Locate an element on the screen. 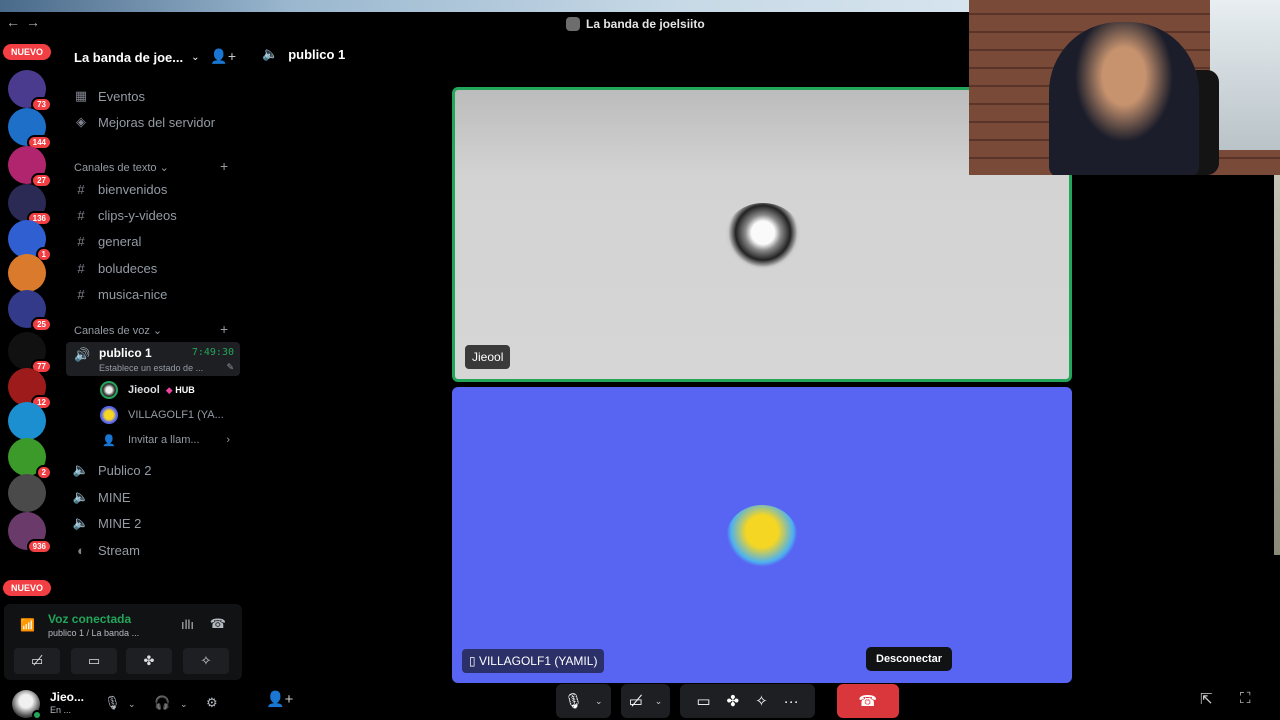  hashtag-icon: # is located at coordinates (81, 294).